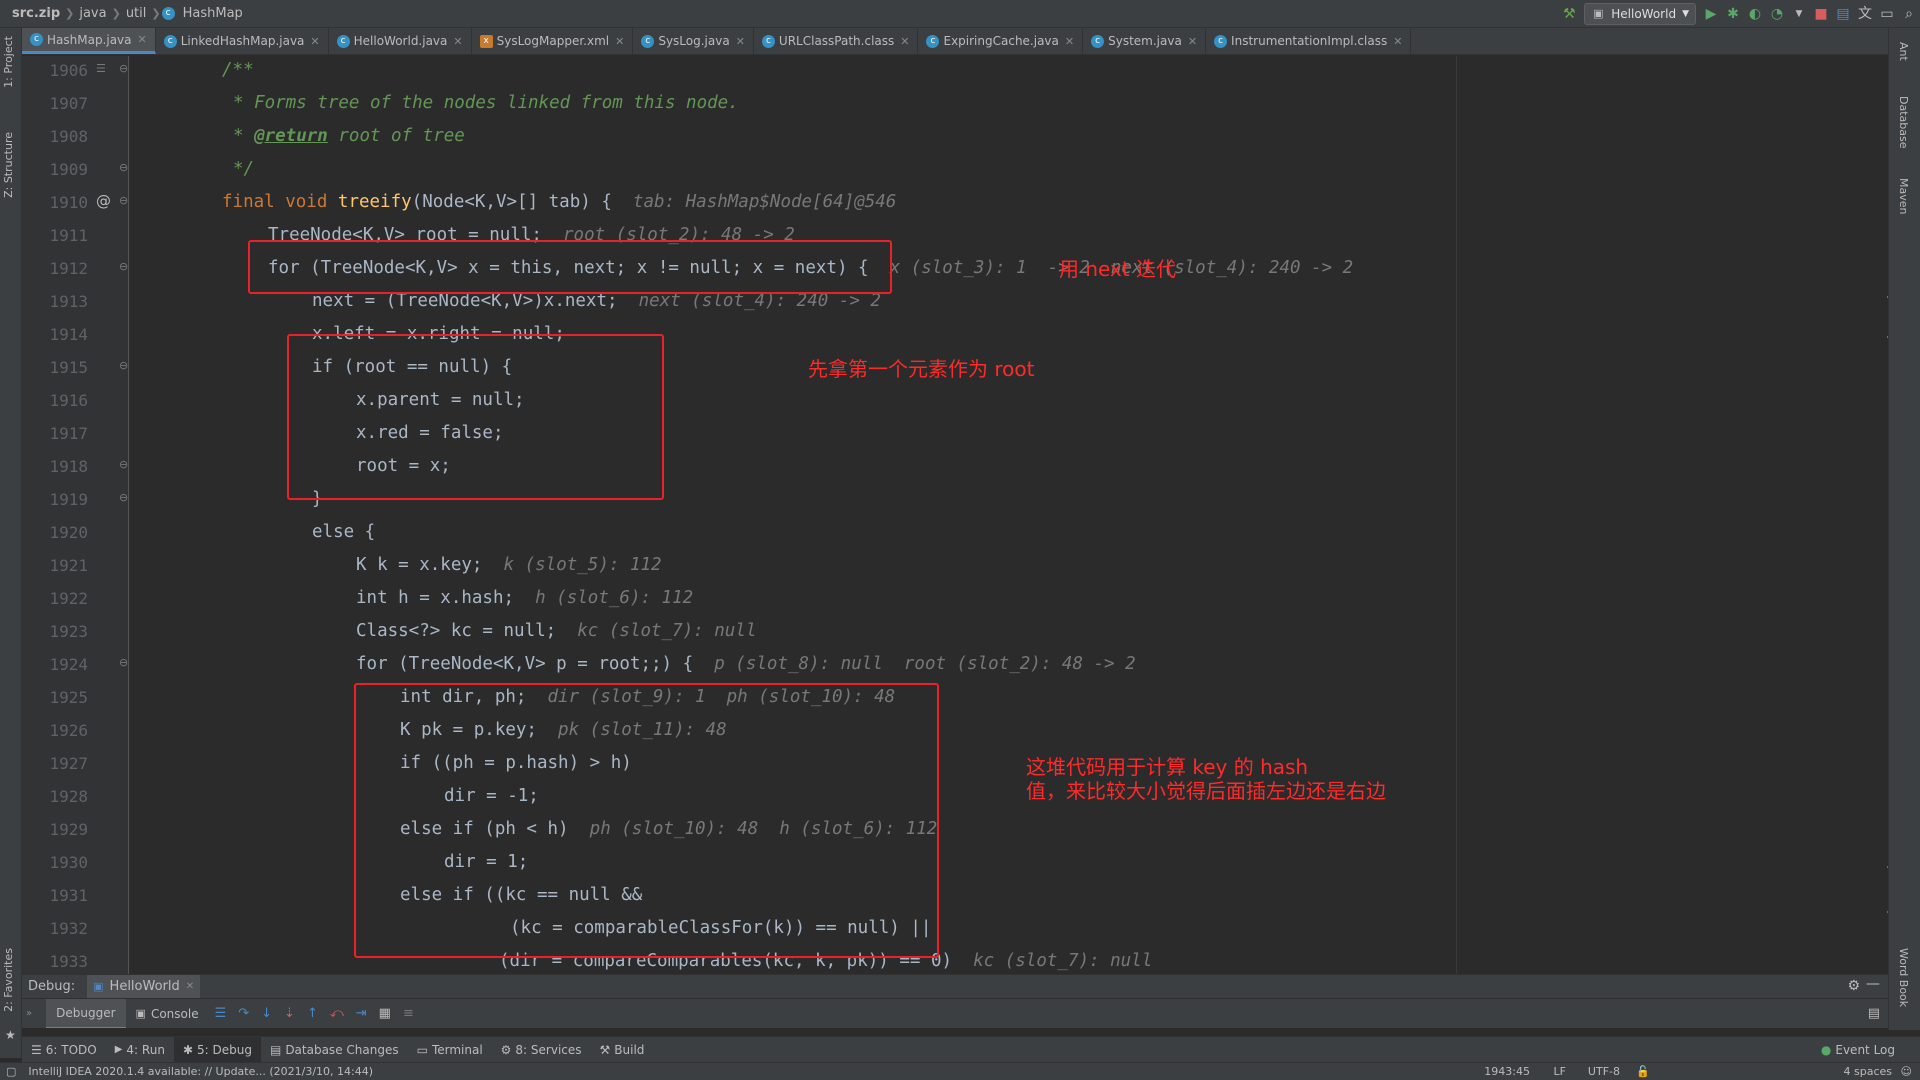  Describe the element at coordinates (1777, 14) in the screenshot. I see `profile-icon: ◔` at that location.